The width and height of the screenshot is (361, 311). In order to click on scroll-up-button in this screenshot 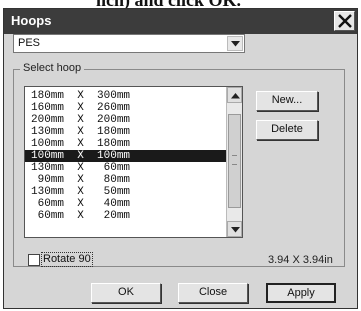, I will do `click(234, 95)`.